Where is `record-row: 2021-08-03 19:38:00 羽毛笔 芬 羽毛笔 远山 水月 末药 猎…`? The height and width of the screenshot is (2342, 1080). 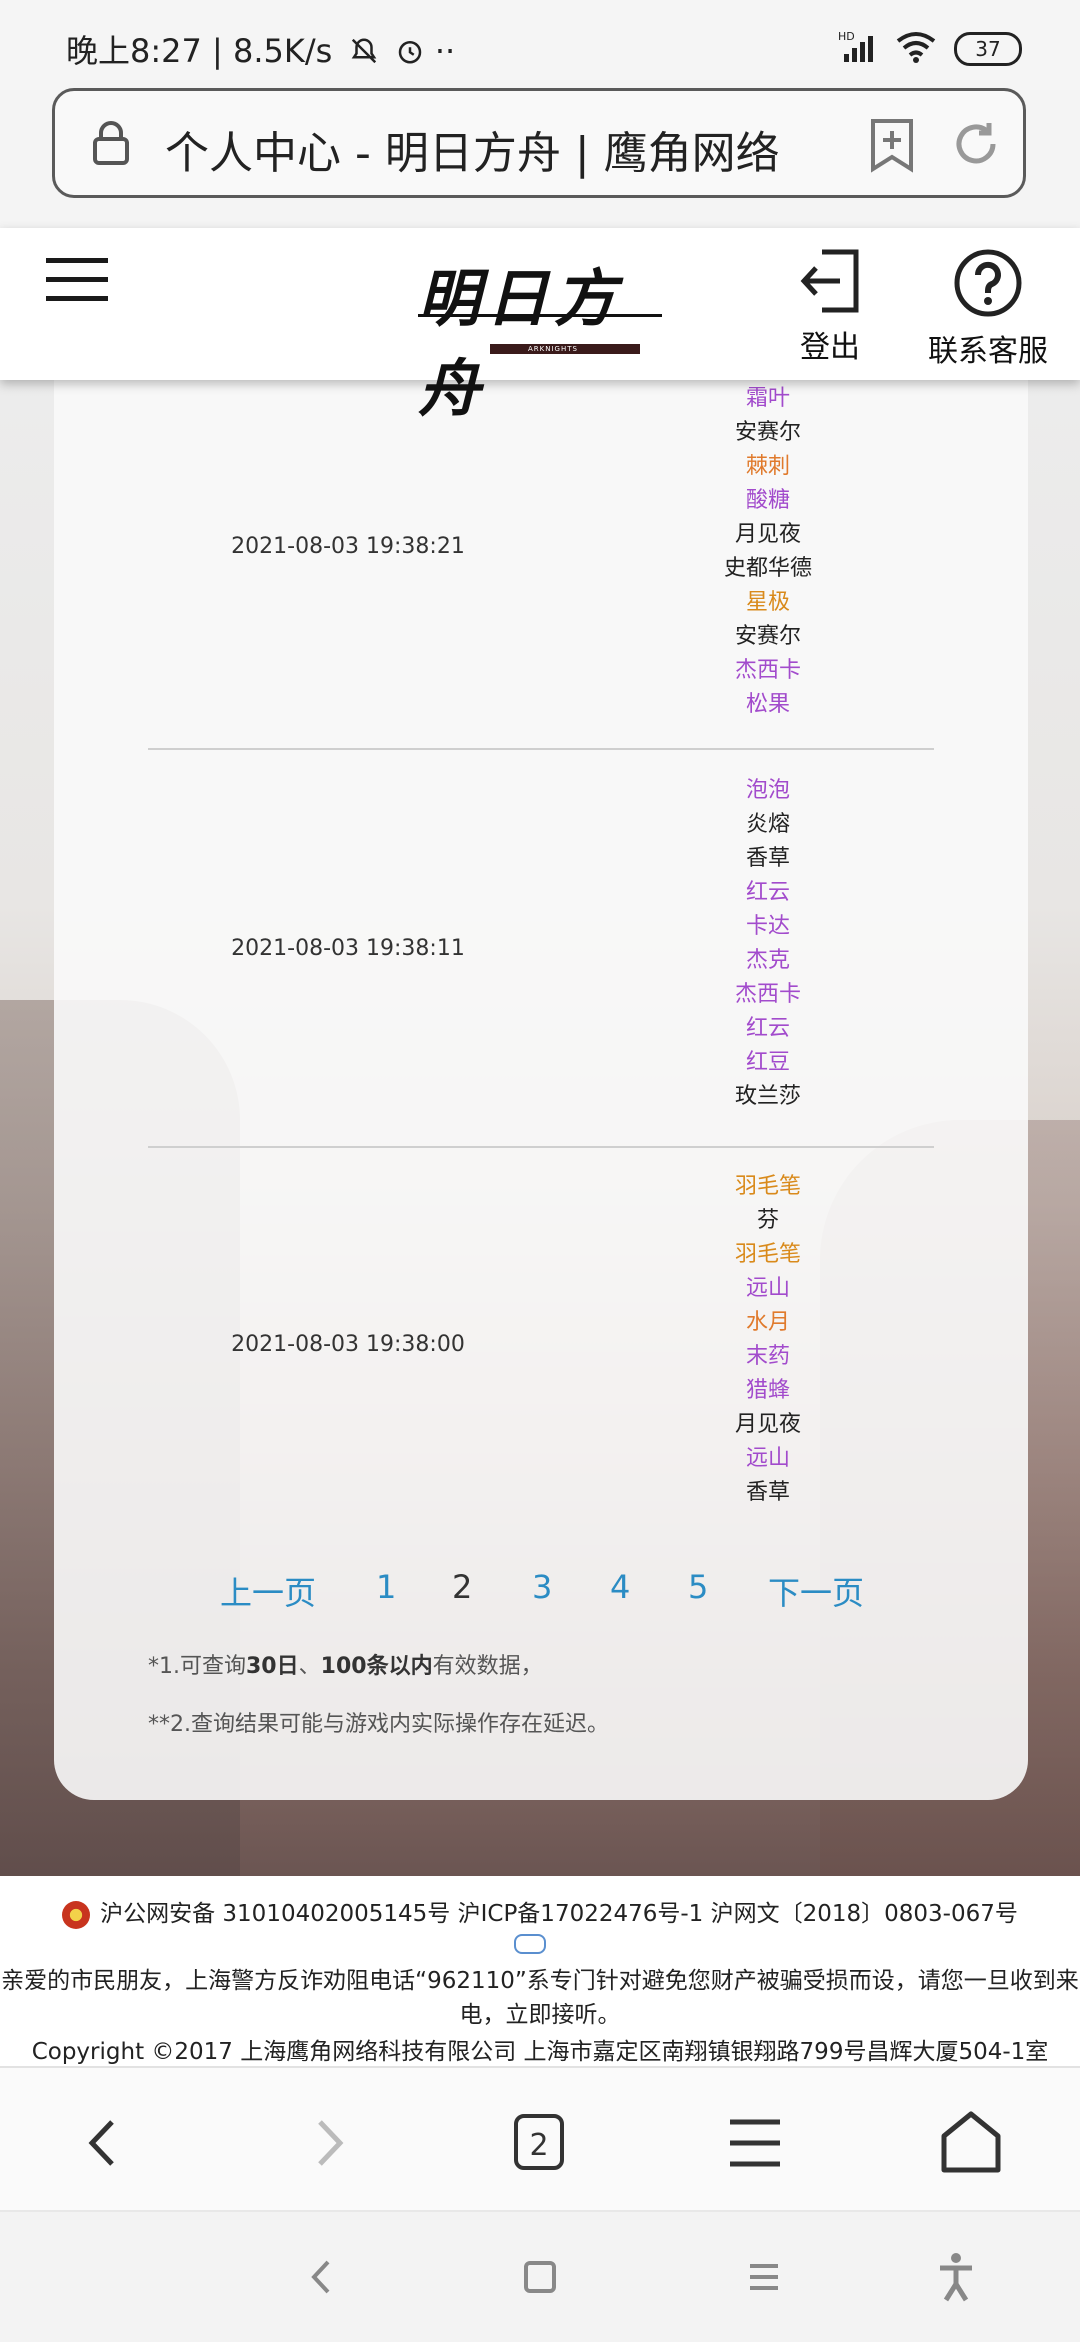 record-row: 2021-08-03 19:38:00 羽毛笔 芬 羽毛笔 远山 水月 末药 猎… is located at coordinates (541, 1346).